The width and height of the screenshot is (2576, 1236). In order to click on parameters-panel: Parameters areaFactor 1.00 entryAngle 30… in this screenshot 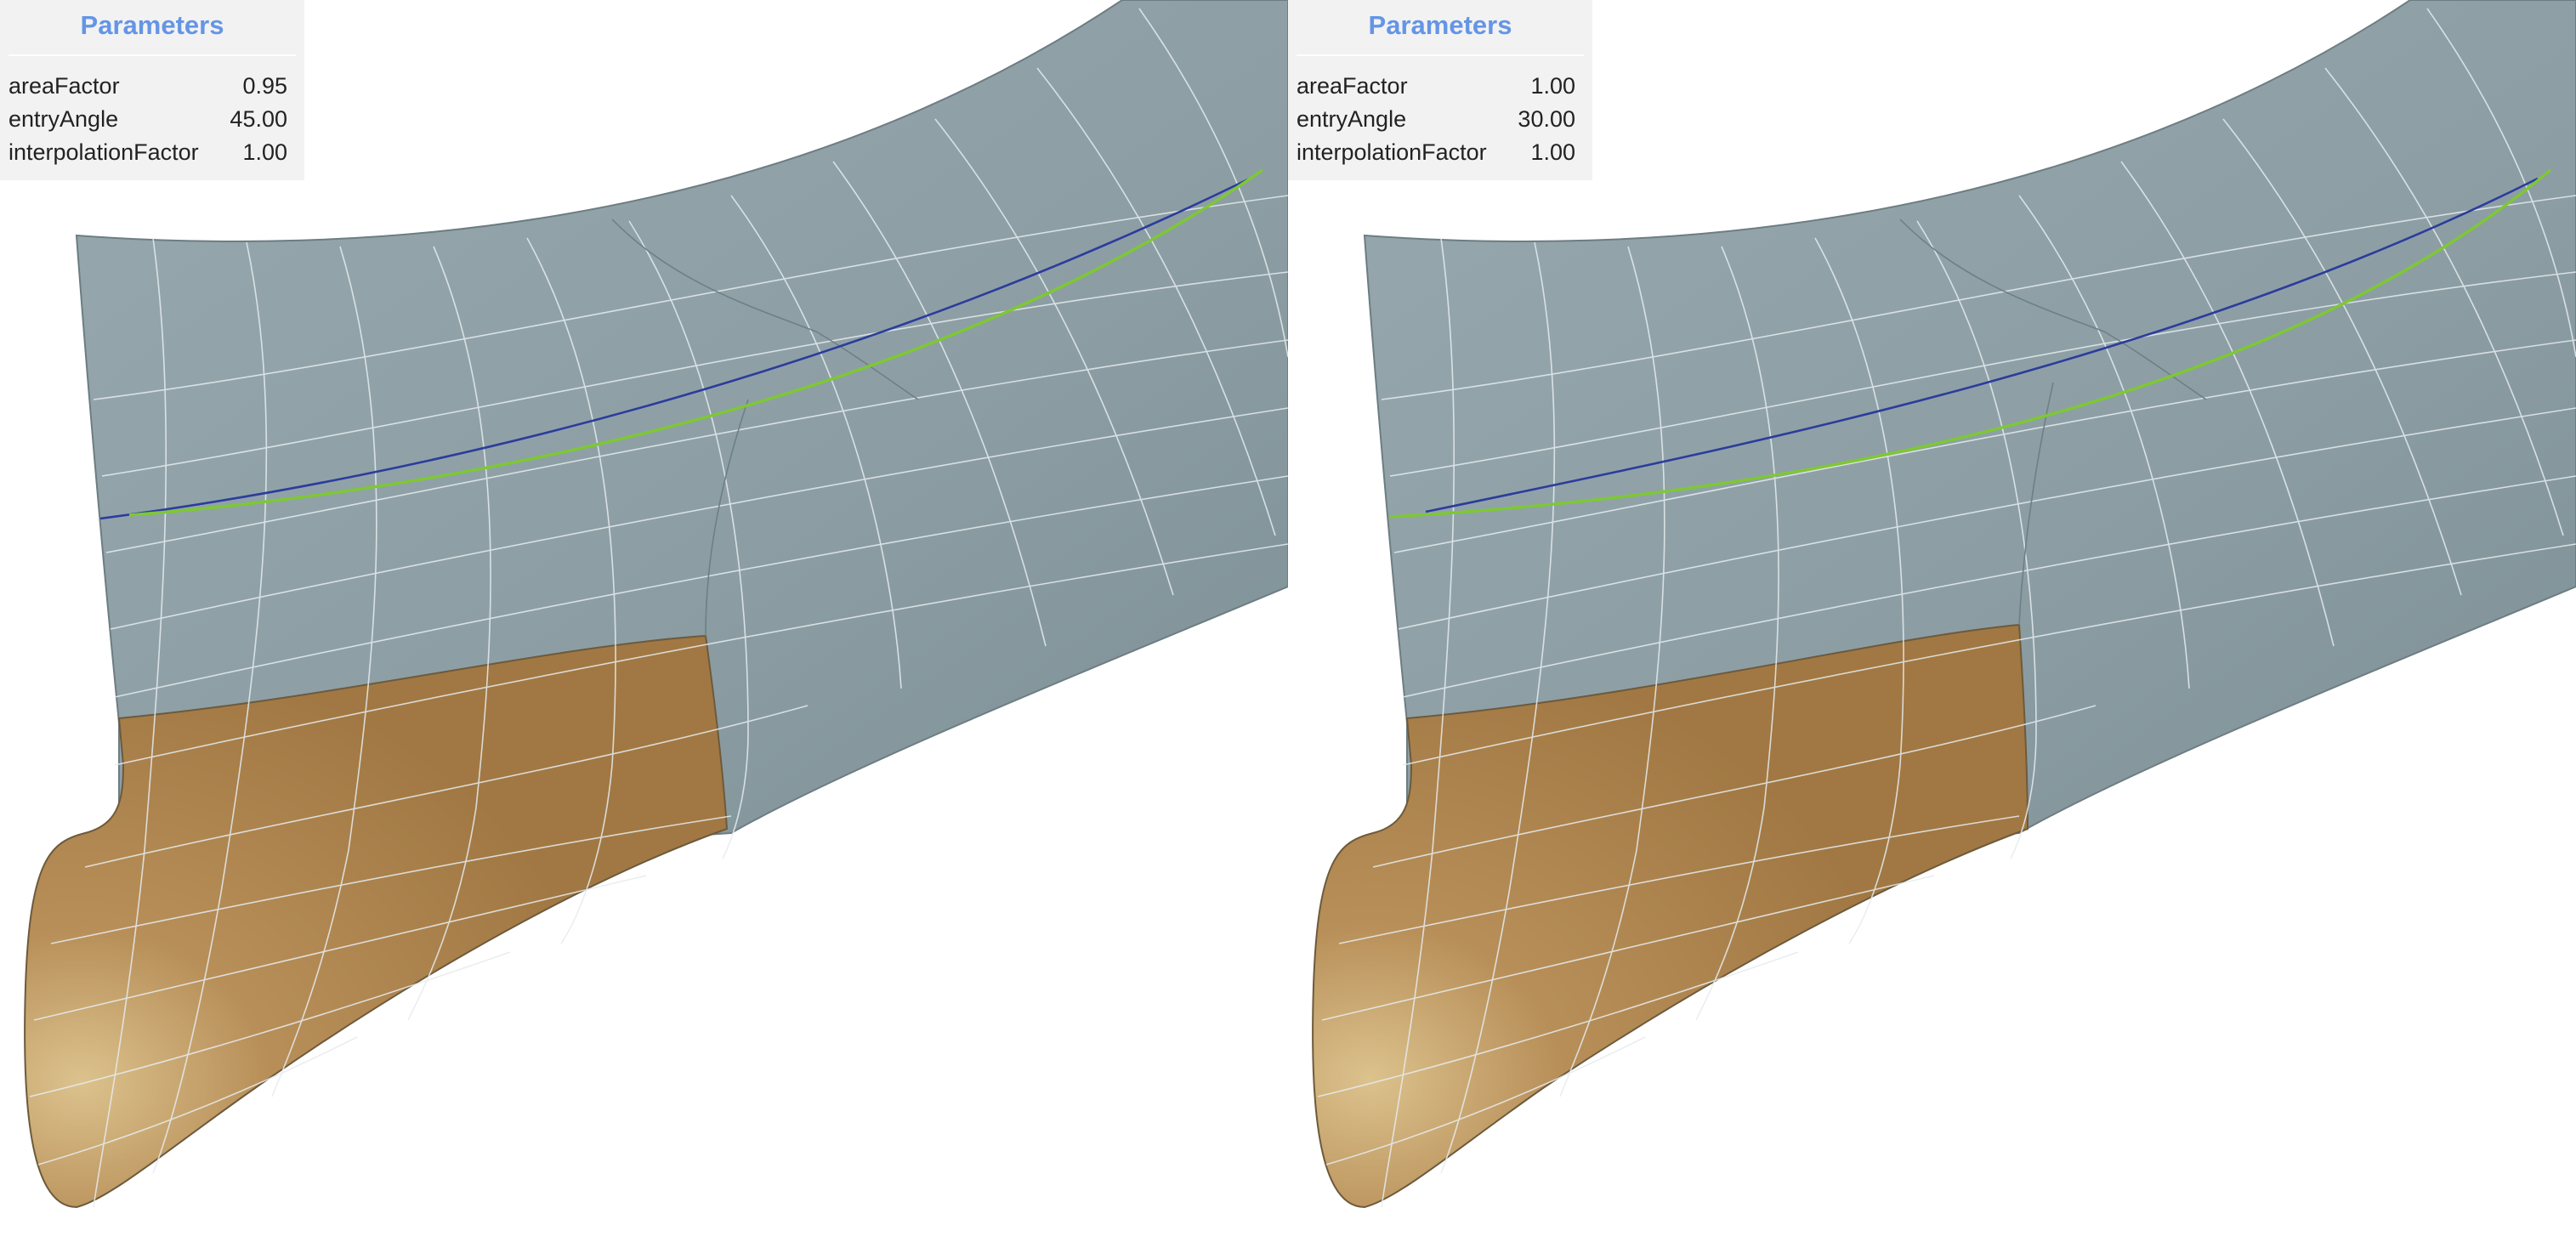, I will do `click(1440, 90)`.